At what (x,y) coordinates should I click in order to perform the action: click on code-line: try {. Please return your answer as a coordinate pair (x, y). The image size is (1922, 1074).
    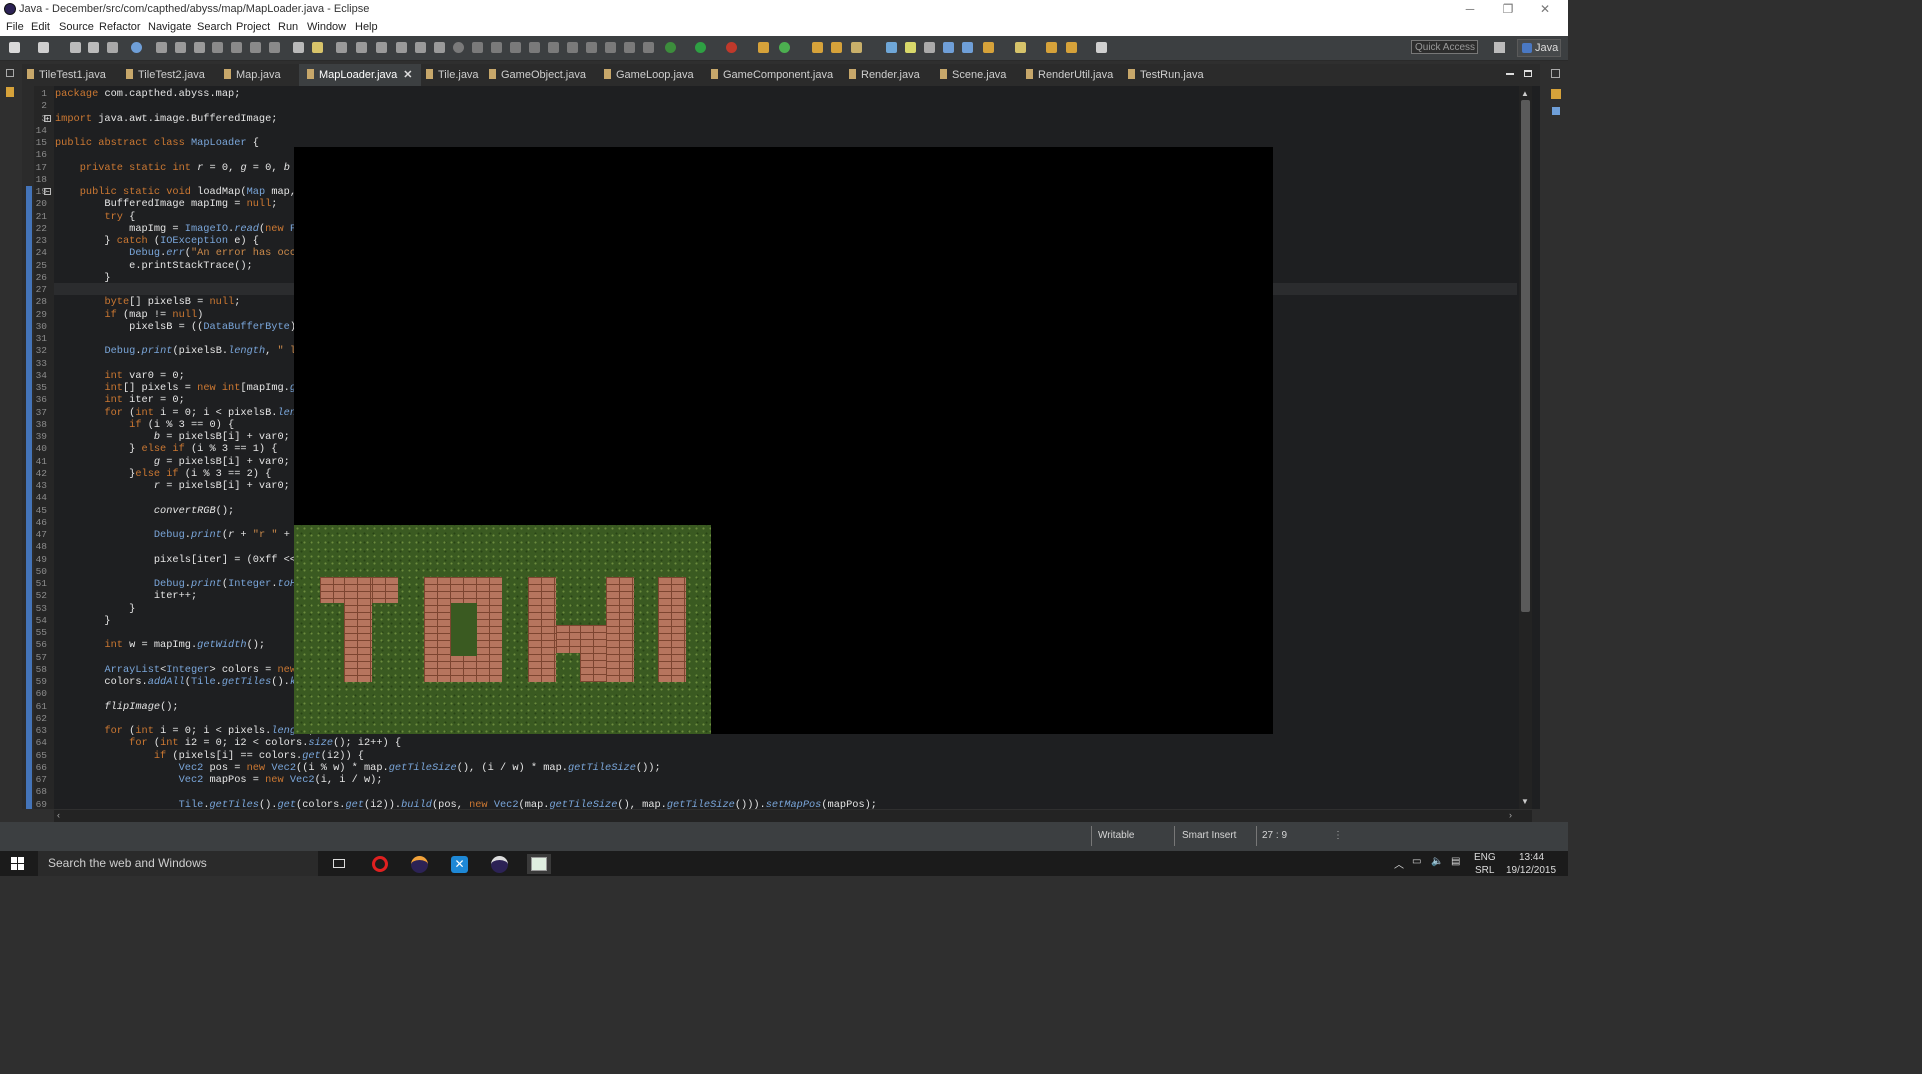
    Looking at the image, I should click on (95, 217).